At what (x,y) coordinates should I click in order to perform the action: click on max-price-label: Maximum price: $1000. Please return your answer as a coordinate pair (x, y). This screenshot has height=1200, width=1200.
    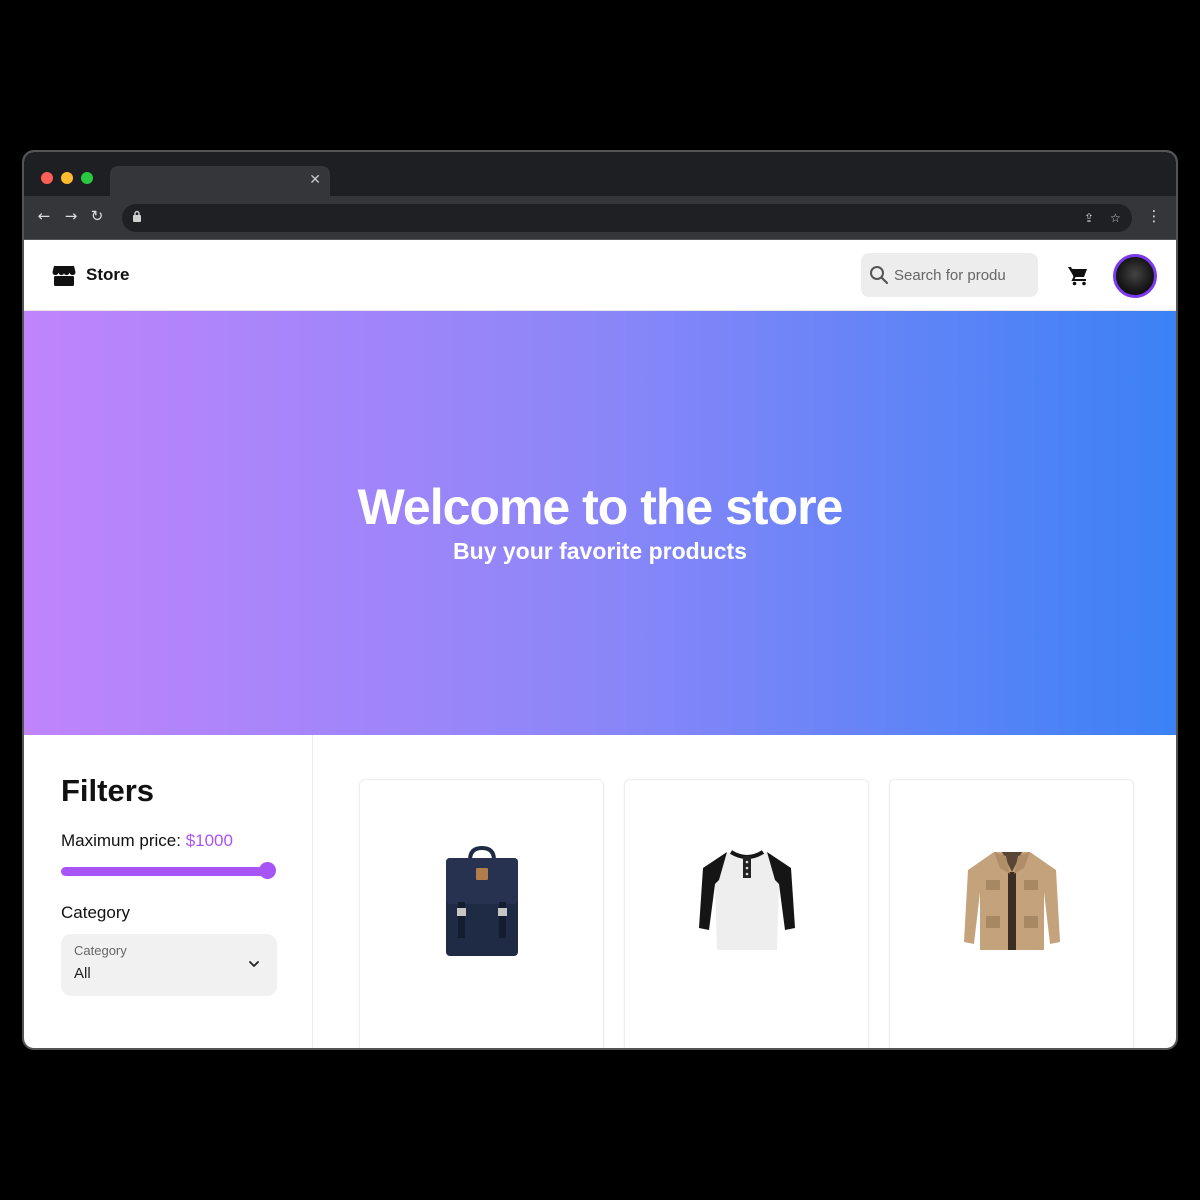
    Looking at the image, I should click on (147, 841).